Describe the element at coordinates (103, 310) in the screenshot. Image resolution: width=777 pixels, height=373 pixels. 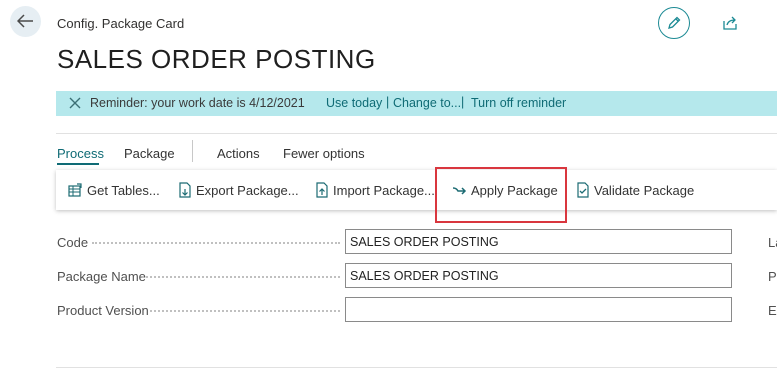
I see `product-version-label: Product Version` at that location.